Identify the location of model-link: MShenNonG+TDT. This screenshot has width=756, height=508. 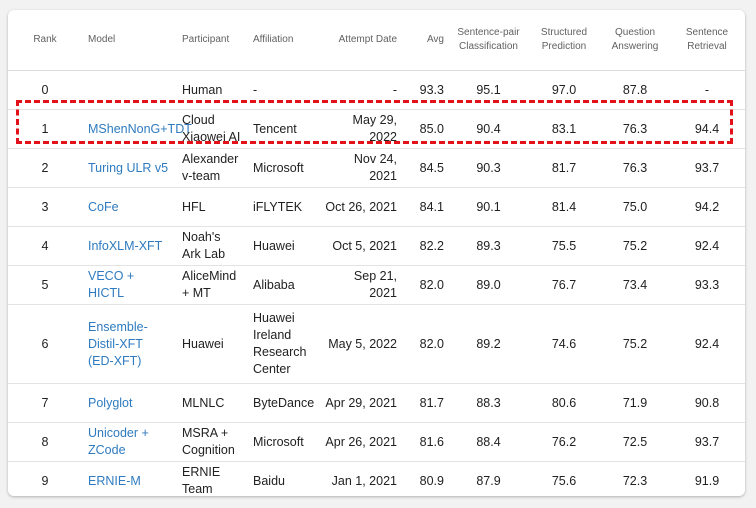
(140, 129).